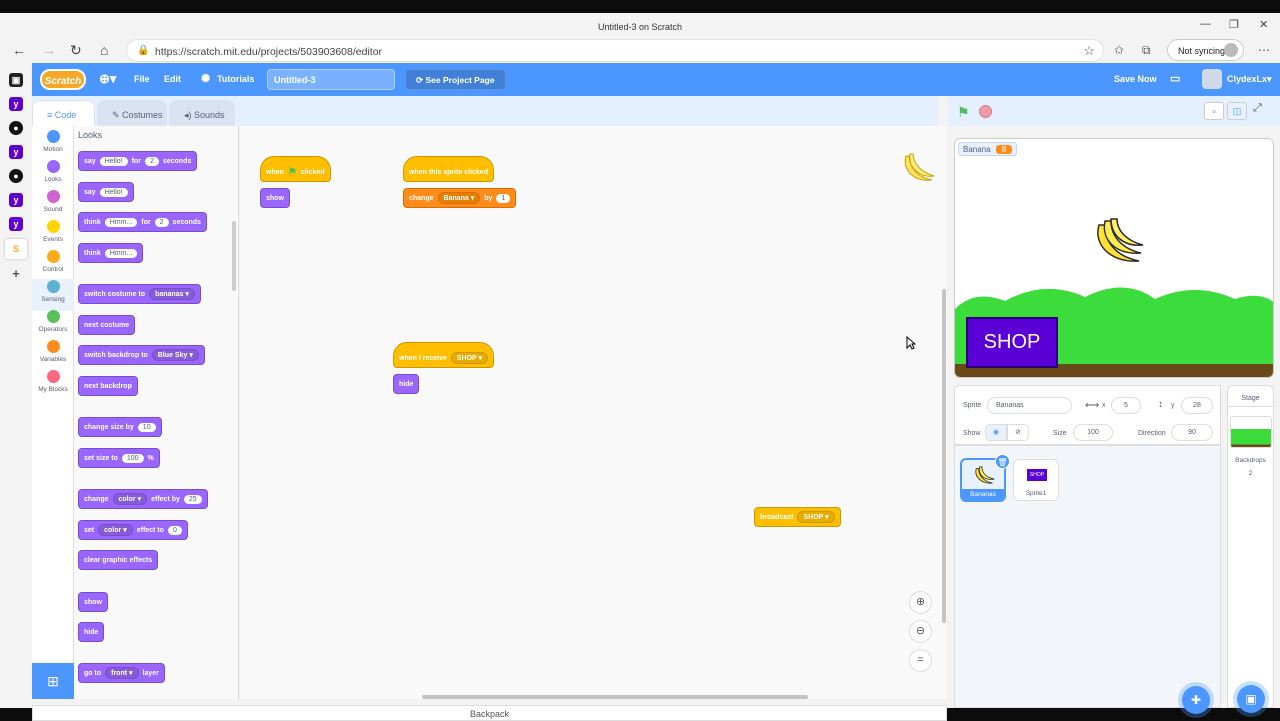 This screenshot has height=721, width=1280. What do you see at coordinates (455, 79) in the screenshot?
I see `see-project-page-button: ⟳ See Project Page` at bounding box center [455, 79].